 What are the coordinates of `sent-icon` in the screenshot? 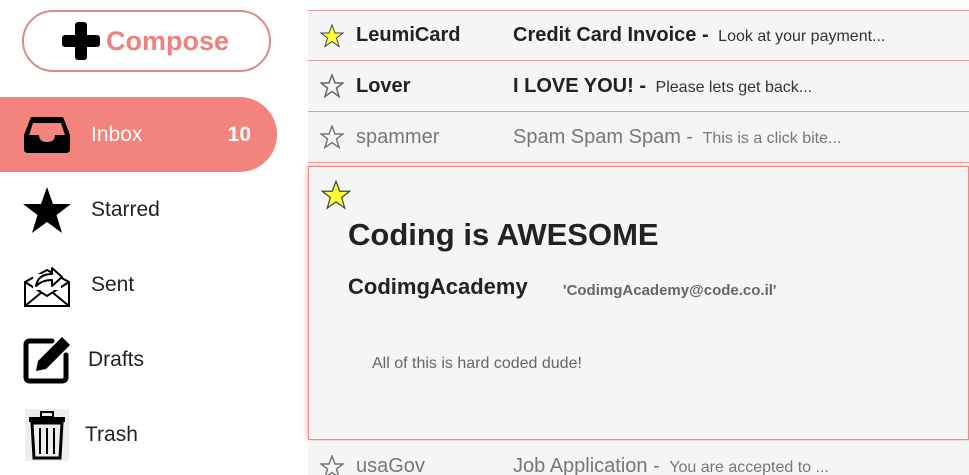 It's located at (47, 285).